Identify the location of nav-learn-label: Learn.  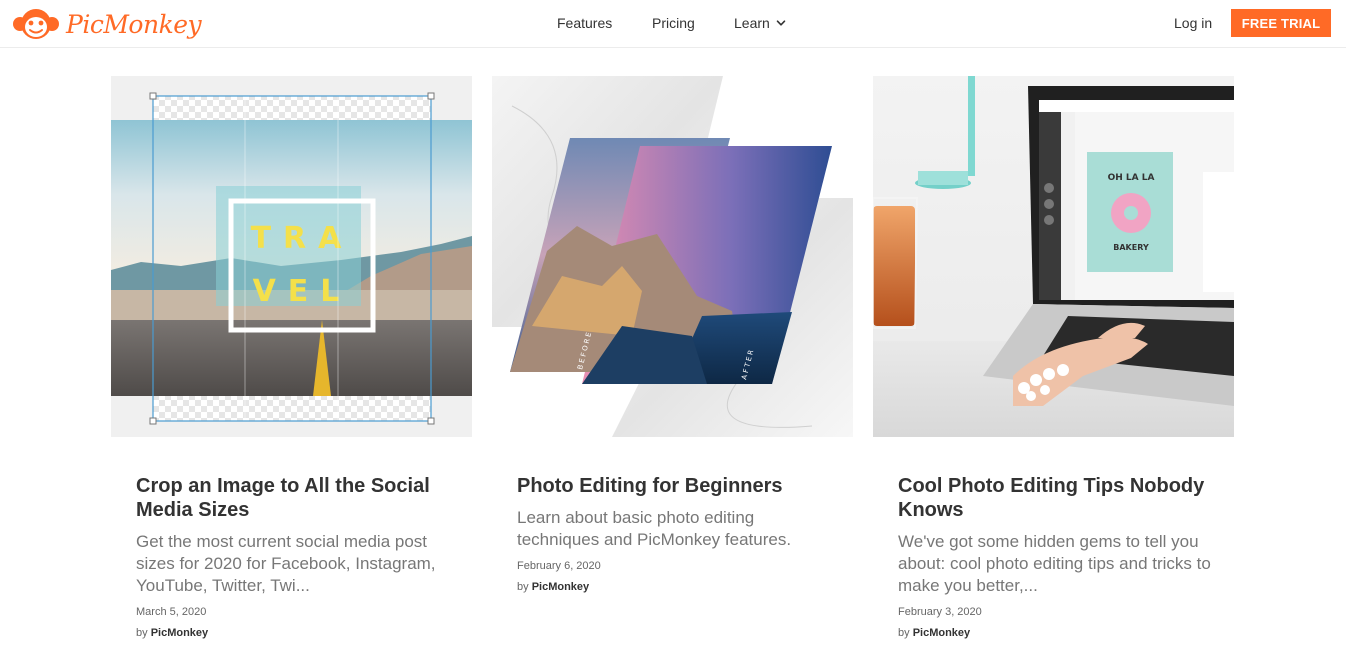
(752, 23).